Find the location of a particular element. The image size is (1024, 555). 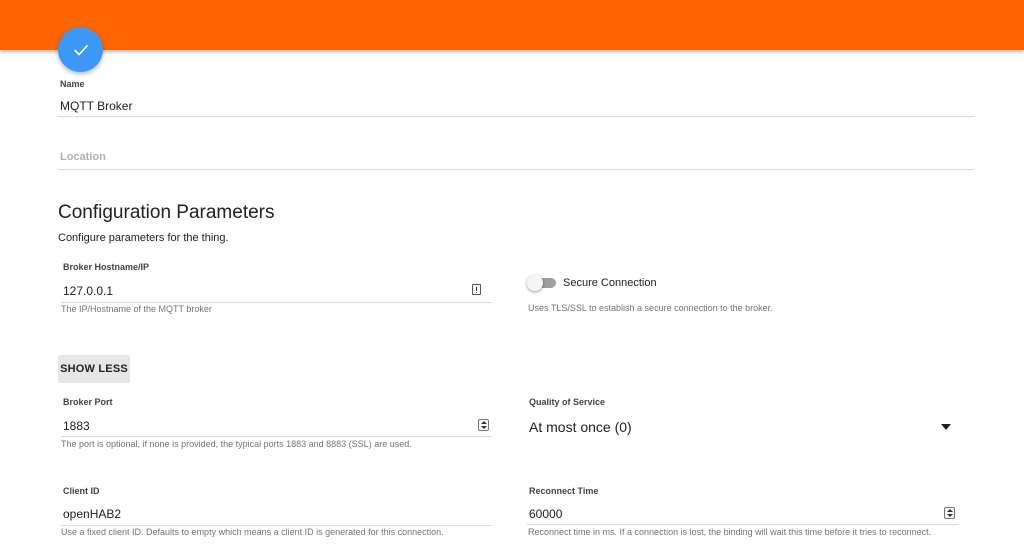

secure-connection-label: Secure Connection is located at coordinates (610, 283).